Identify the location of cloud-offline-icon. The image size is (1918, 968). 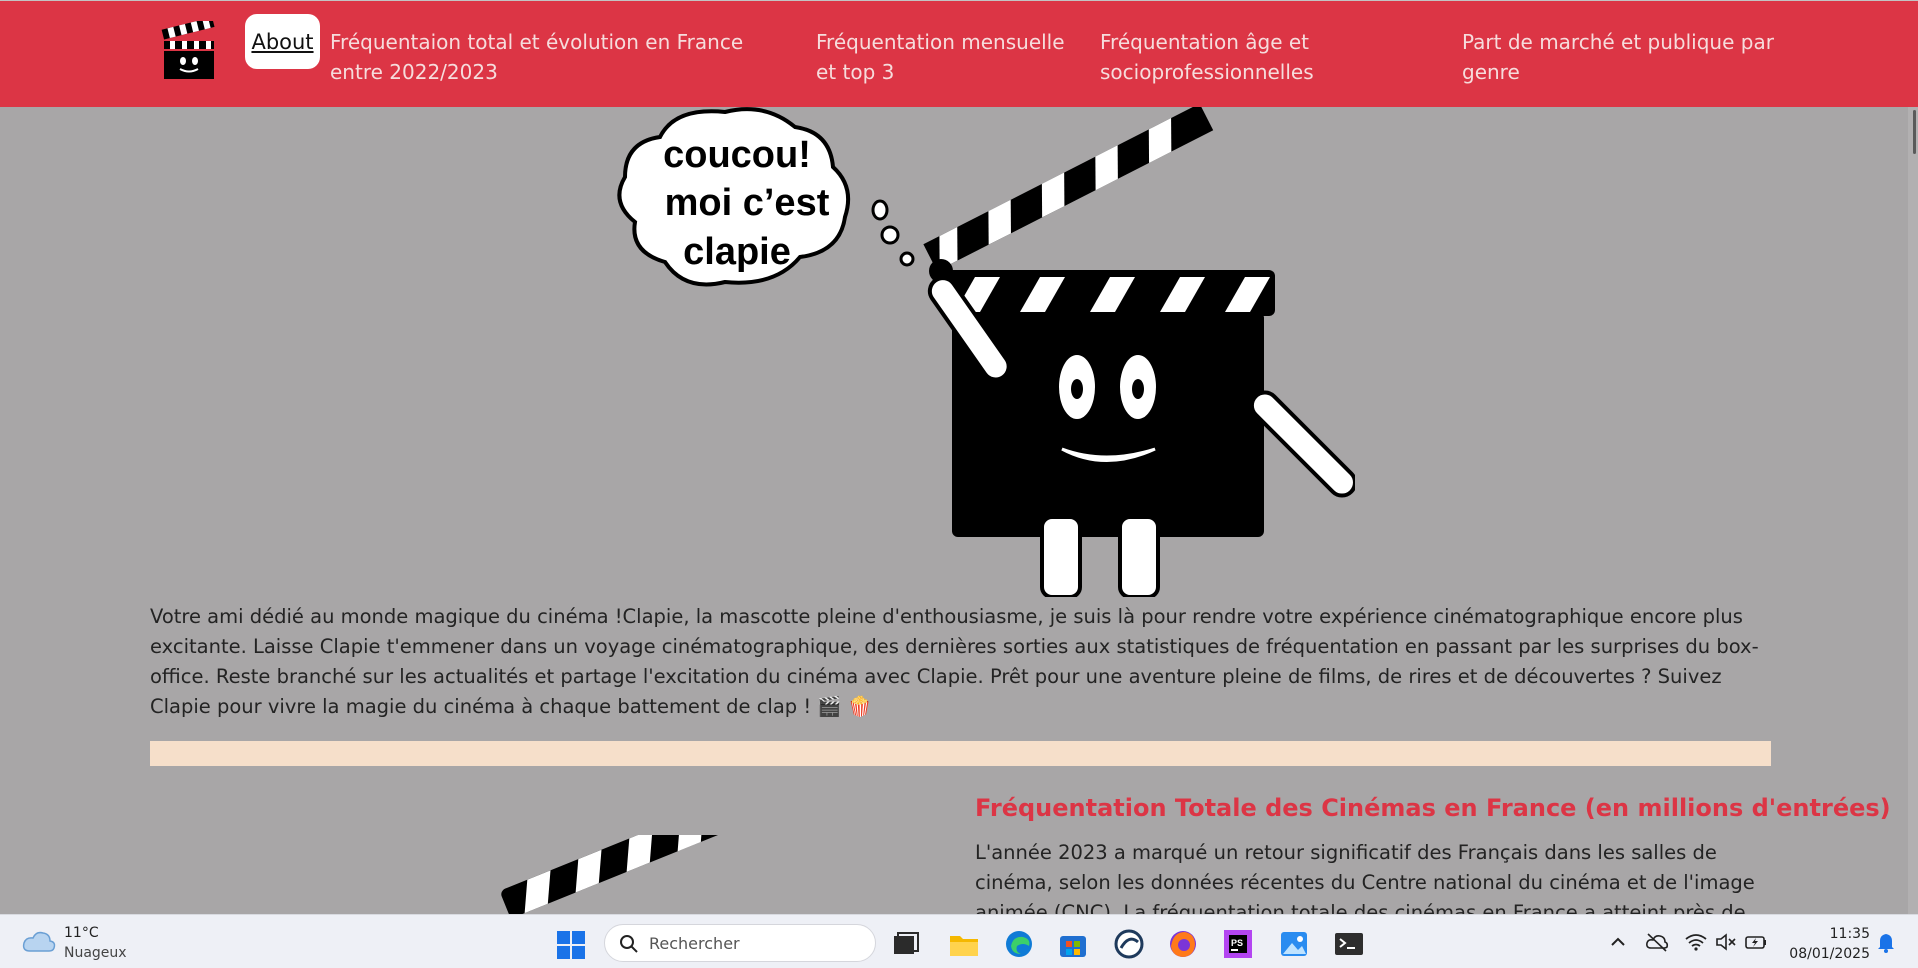
(1657, 942).